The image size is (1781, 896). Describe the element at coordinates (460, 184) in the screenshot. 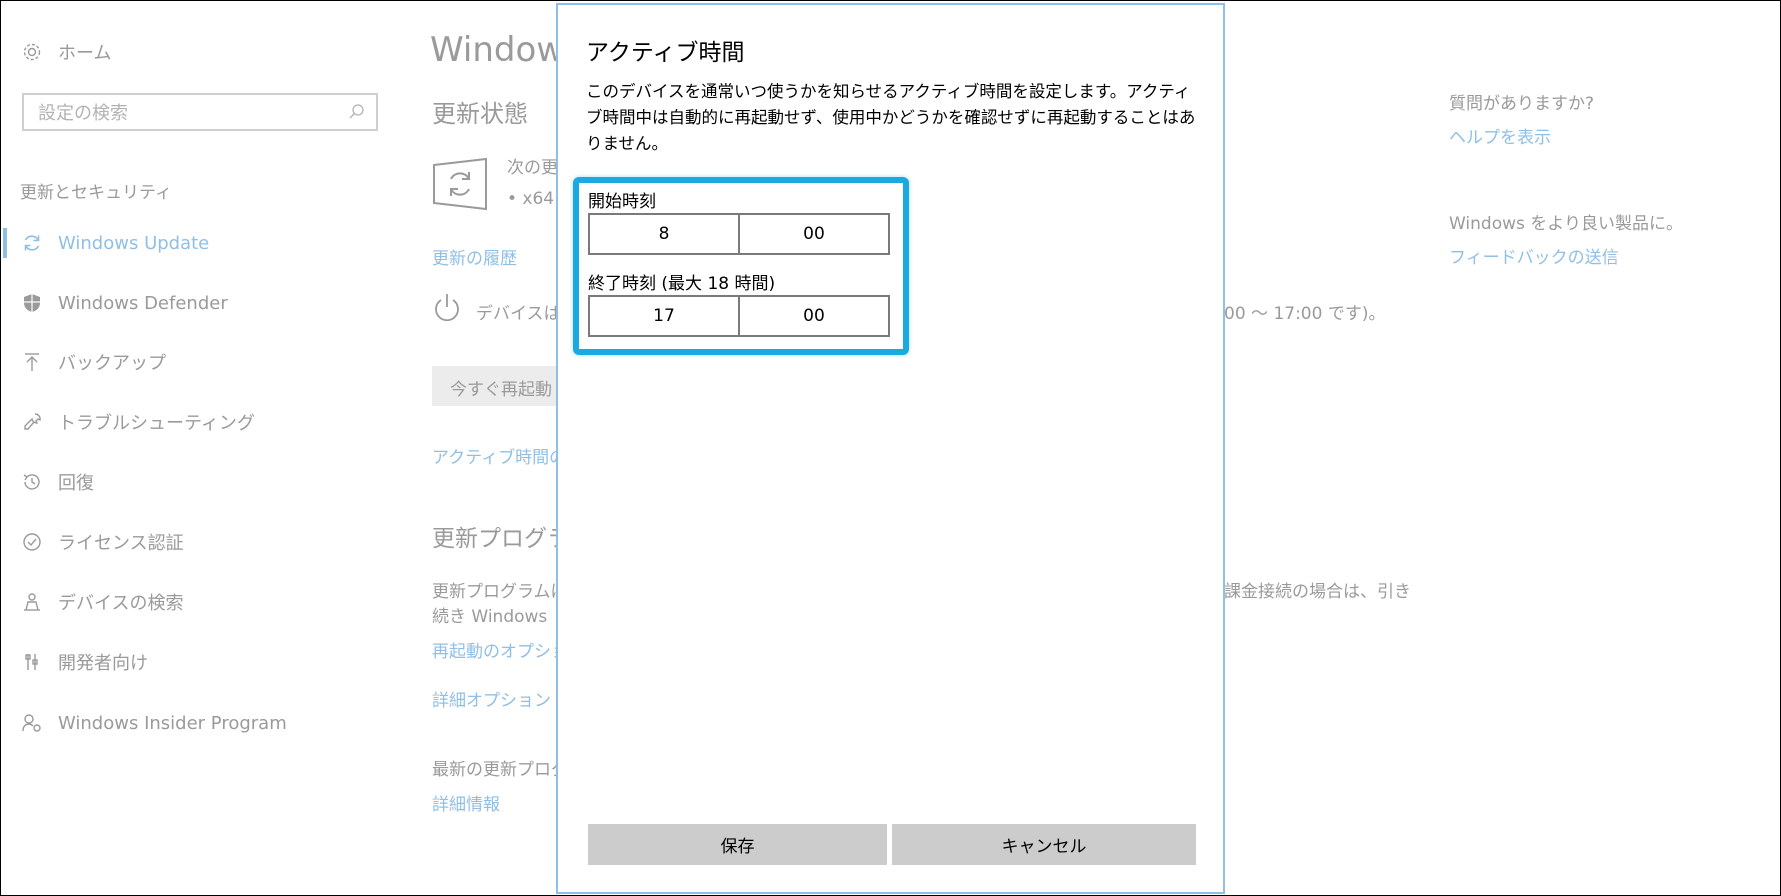

I see `windows-update-status-icon` at that location.